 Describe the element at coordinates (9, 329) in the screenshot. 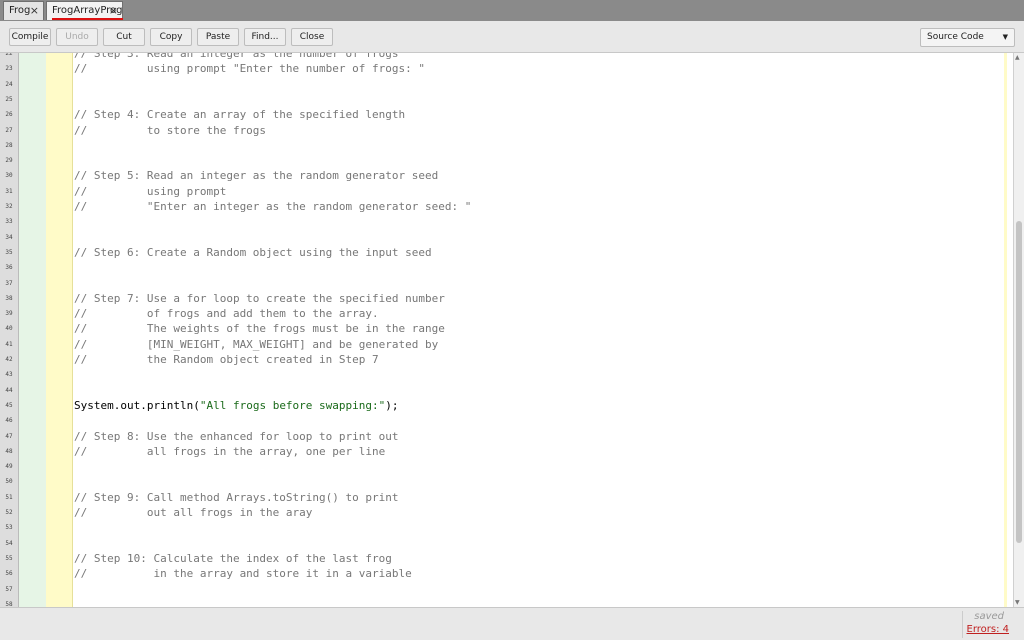

I see `line-number: 40` at that location.